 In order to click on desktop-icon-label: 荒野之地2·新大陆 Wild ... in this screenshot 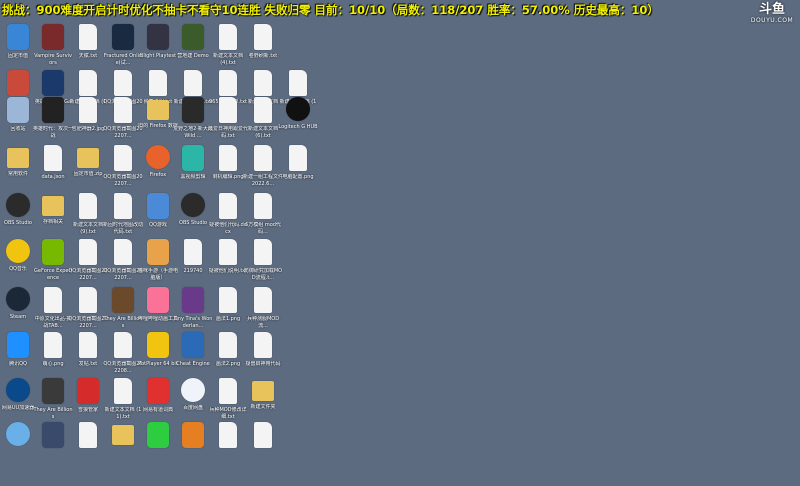, I will do `click(193, 132)`.